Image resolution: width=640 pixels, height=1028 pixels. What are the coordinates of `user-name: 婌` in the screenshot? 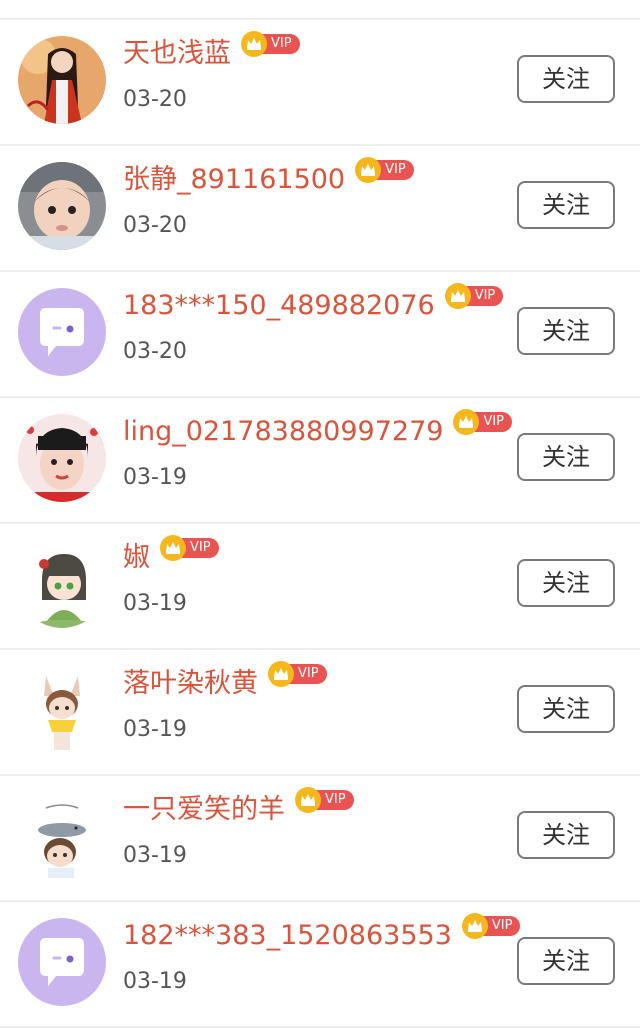 It's located at (136, 558).